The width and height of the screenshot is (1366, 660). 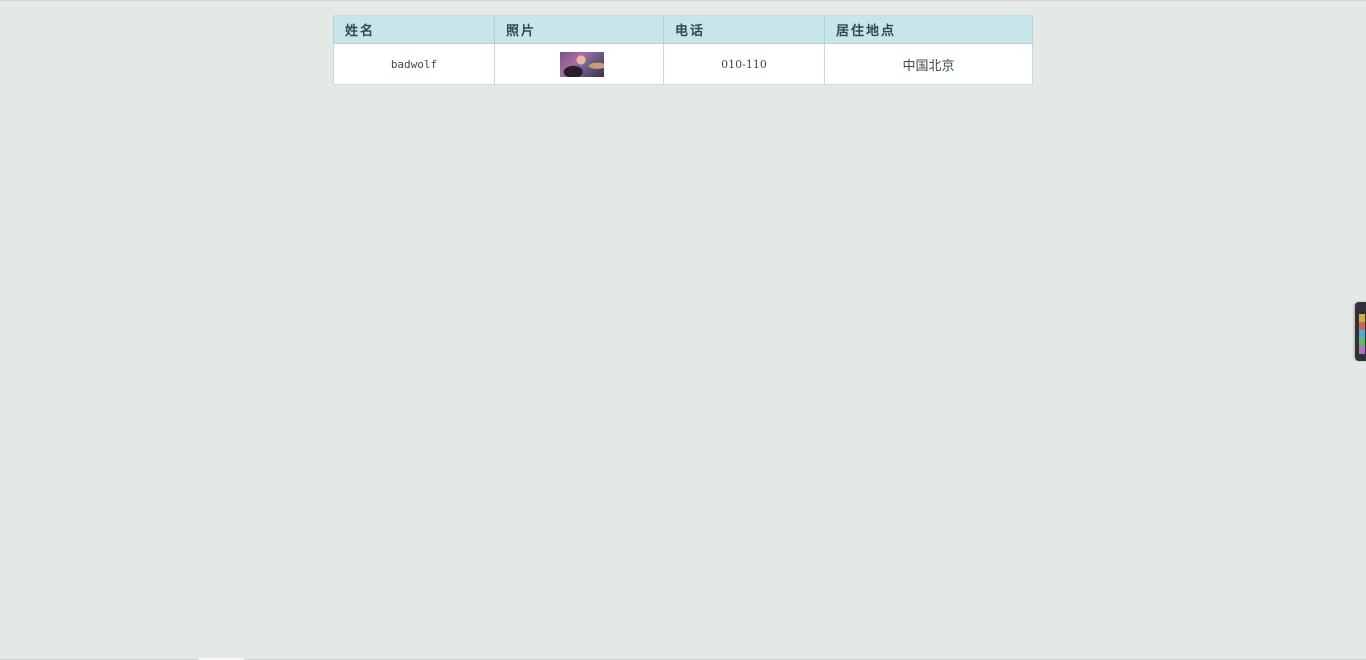 I want to click on contacts-table: 姓名 照片 电话 居住地点 badwolf 010-110 中国北京, so click(x=683, y=50).